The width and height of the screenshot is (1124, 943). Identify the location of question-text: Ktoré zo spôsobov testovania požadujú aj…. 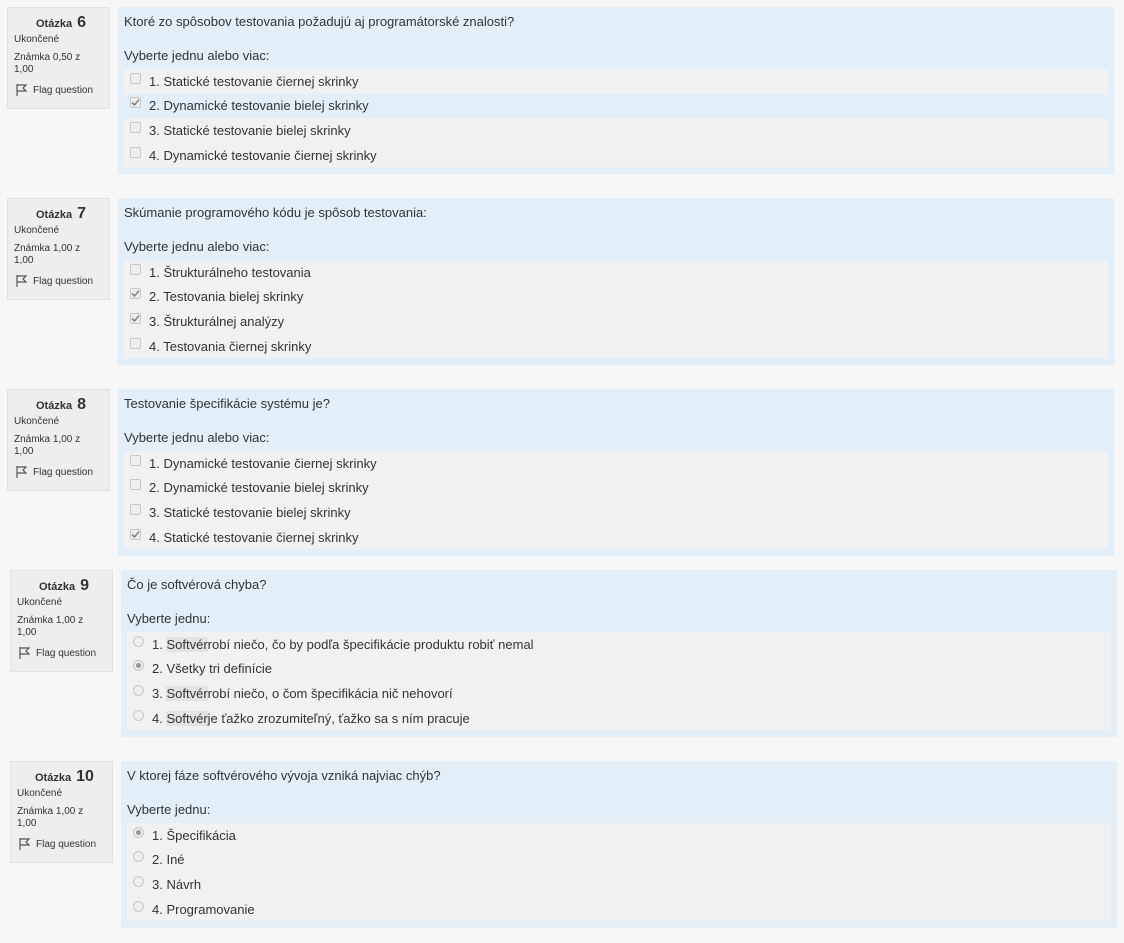
(319, 21).